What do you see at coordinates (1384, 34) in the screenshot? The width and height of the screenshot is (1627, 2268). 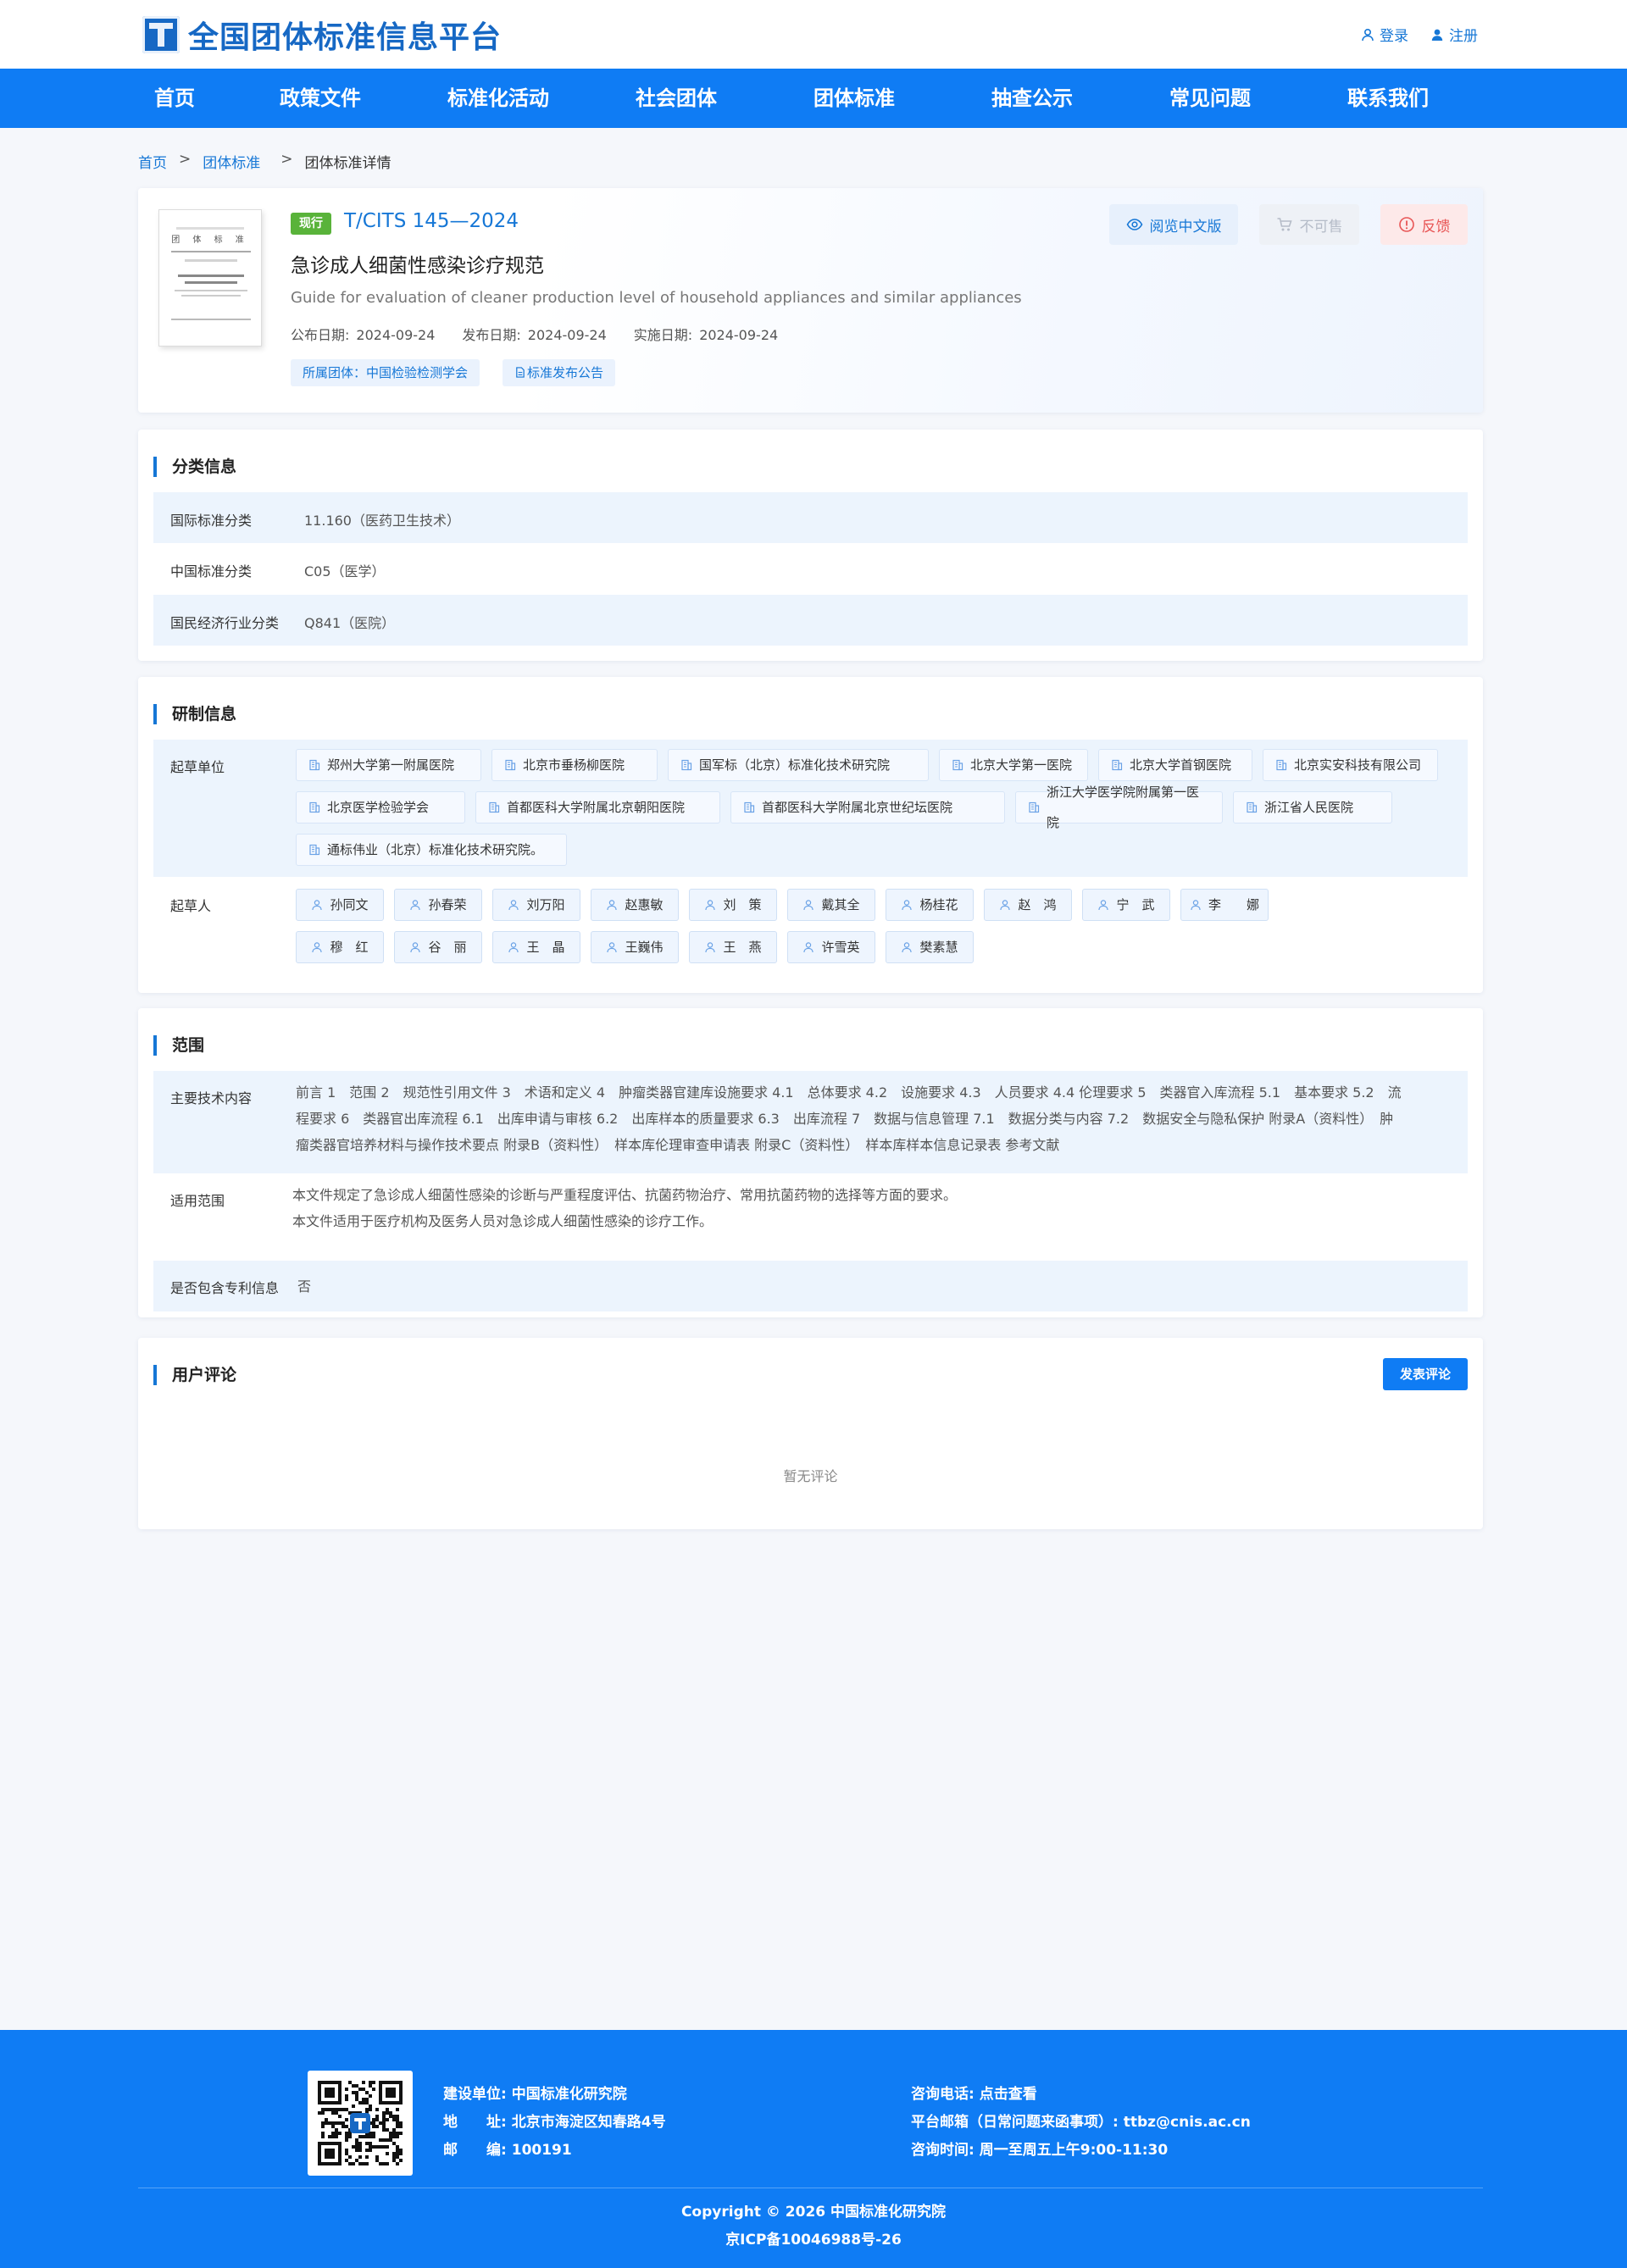 I see `login-link: 登录` at bounding box center [1384, 34].